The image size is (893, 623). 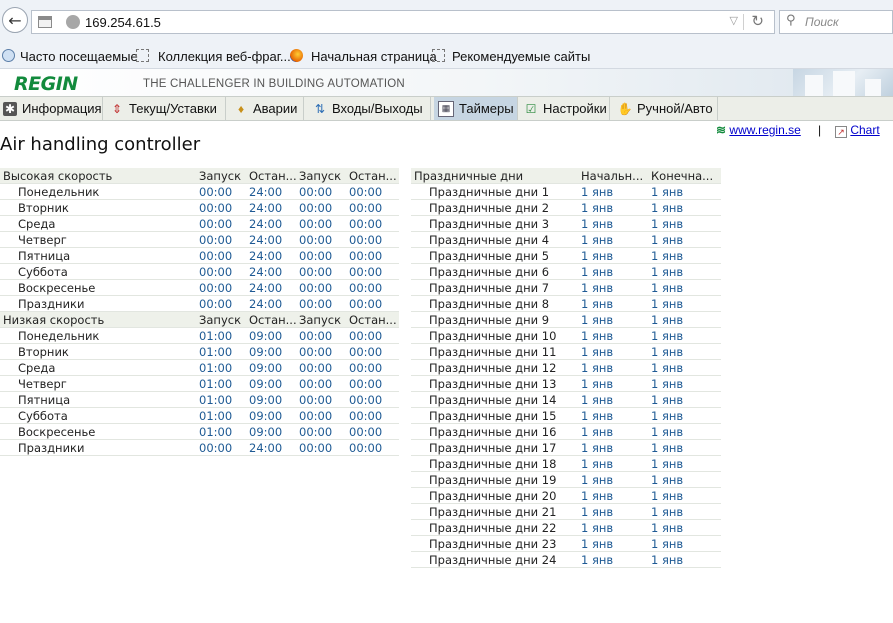 I want to click on regin-site-link: www.regin.se, so click(x=764, y=130).